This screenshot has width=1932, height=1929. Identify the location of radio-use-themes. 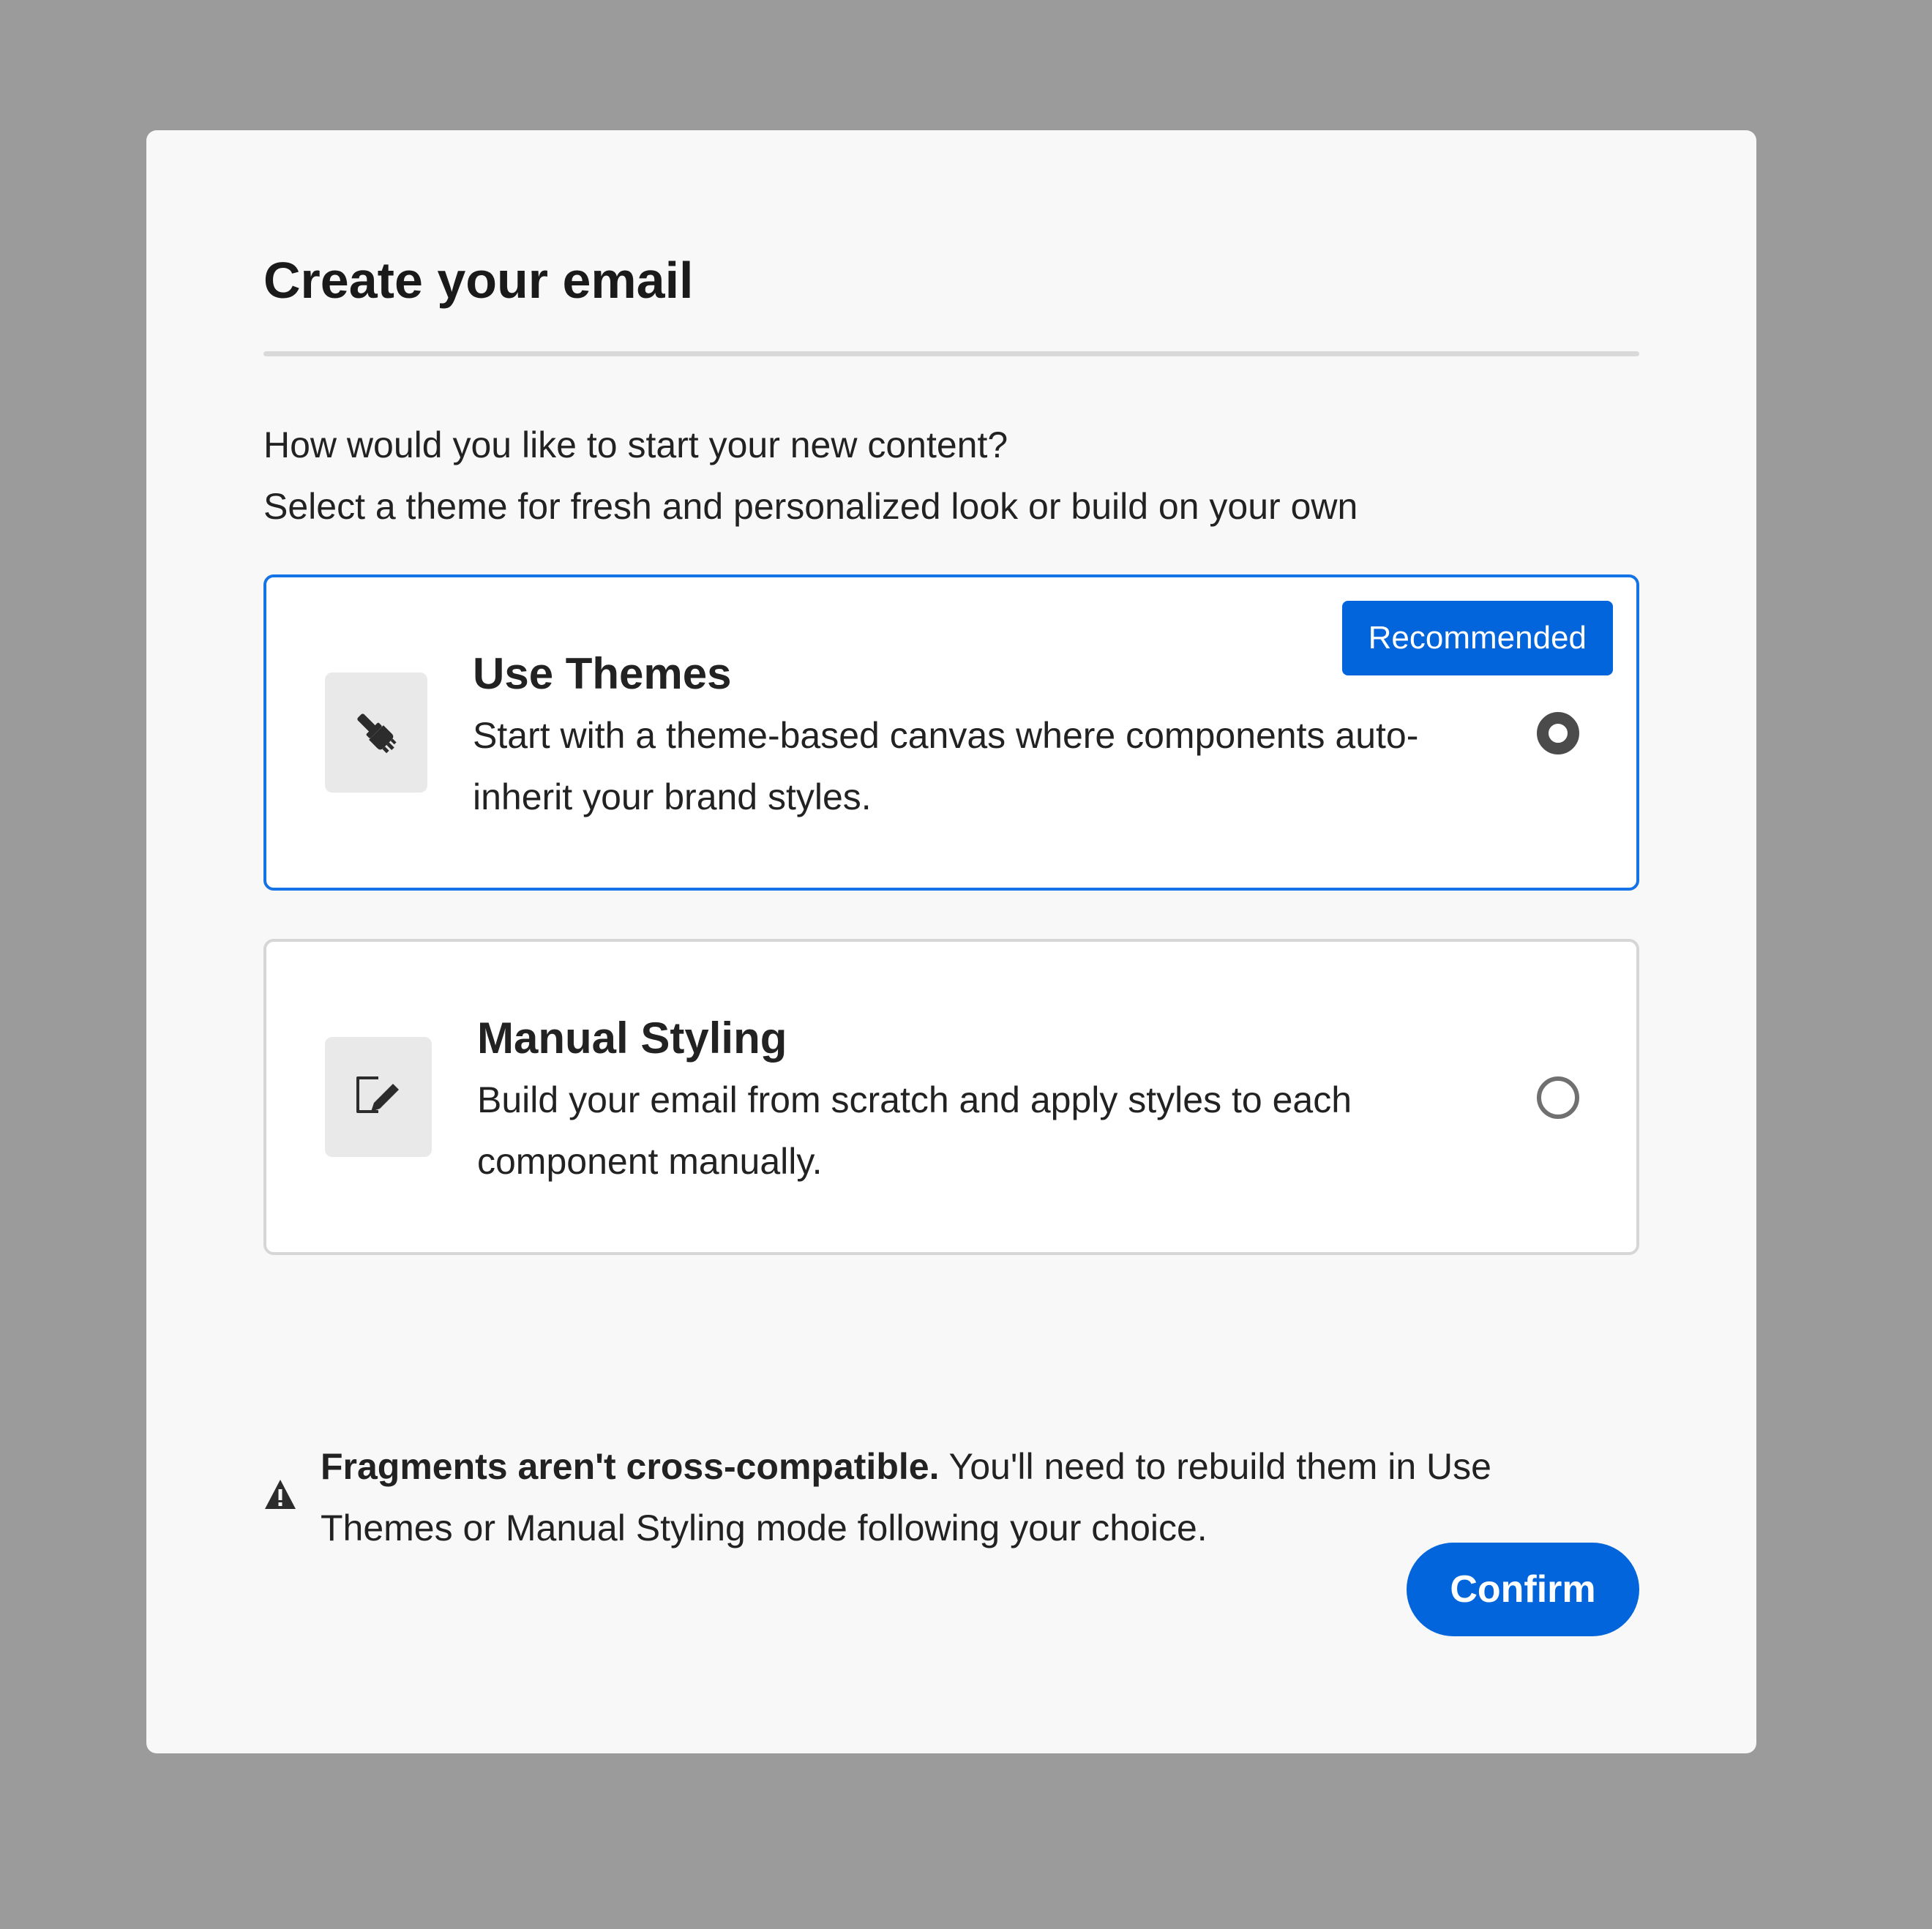
(1558, 733).